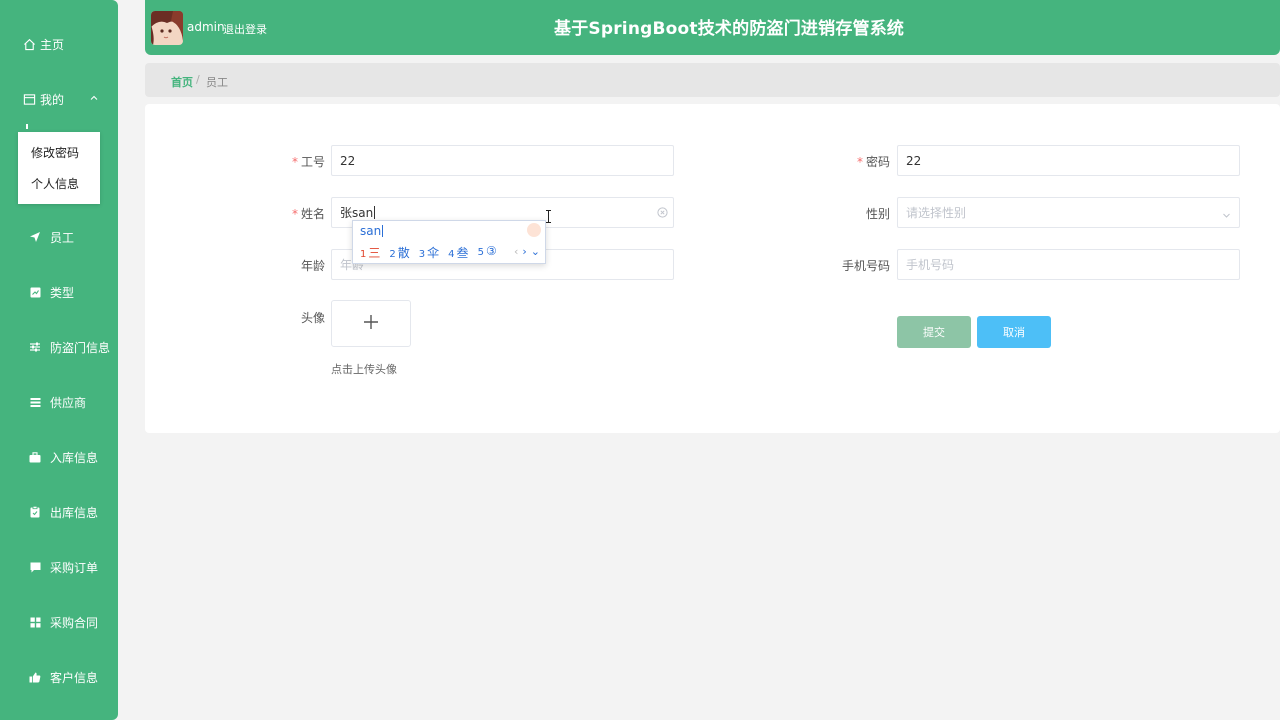  Describe the element at coordinates (217, 82) in the screenshot. I see `breadcrumb-current: 员工` at that location.